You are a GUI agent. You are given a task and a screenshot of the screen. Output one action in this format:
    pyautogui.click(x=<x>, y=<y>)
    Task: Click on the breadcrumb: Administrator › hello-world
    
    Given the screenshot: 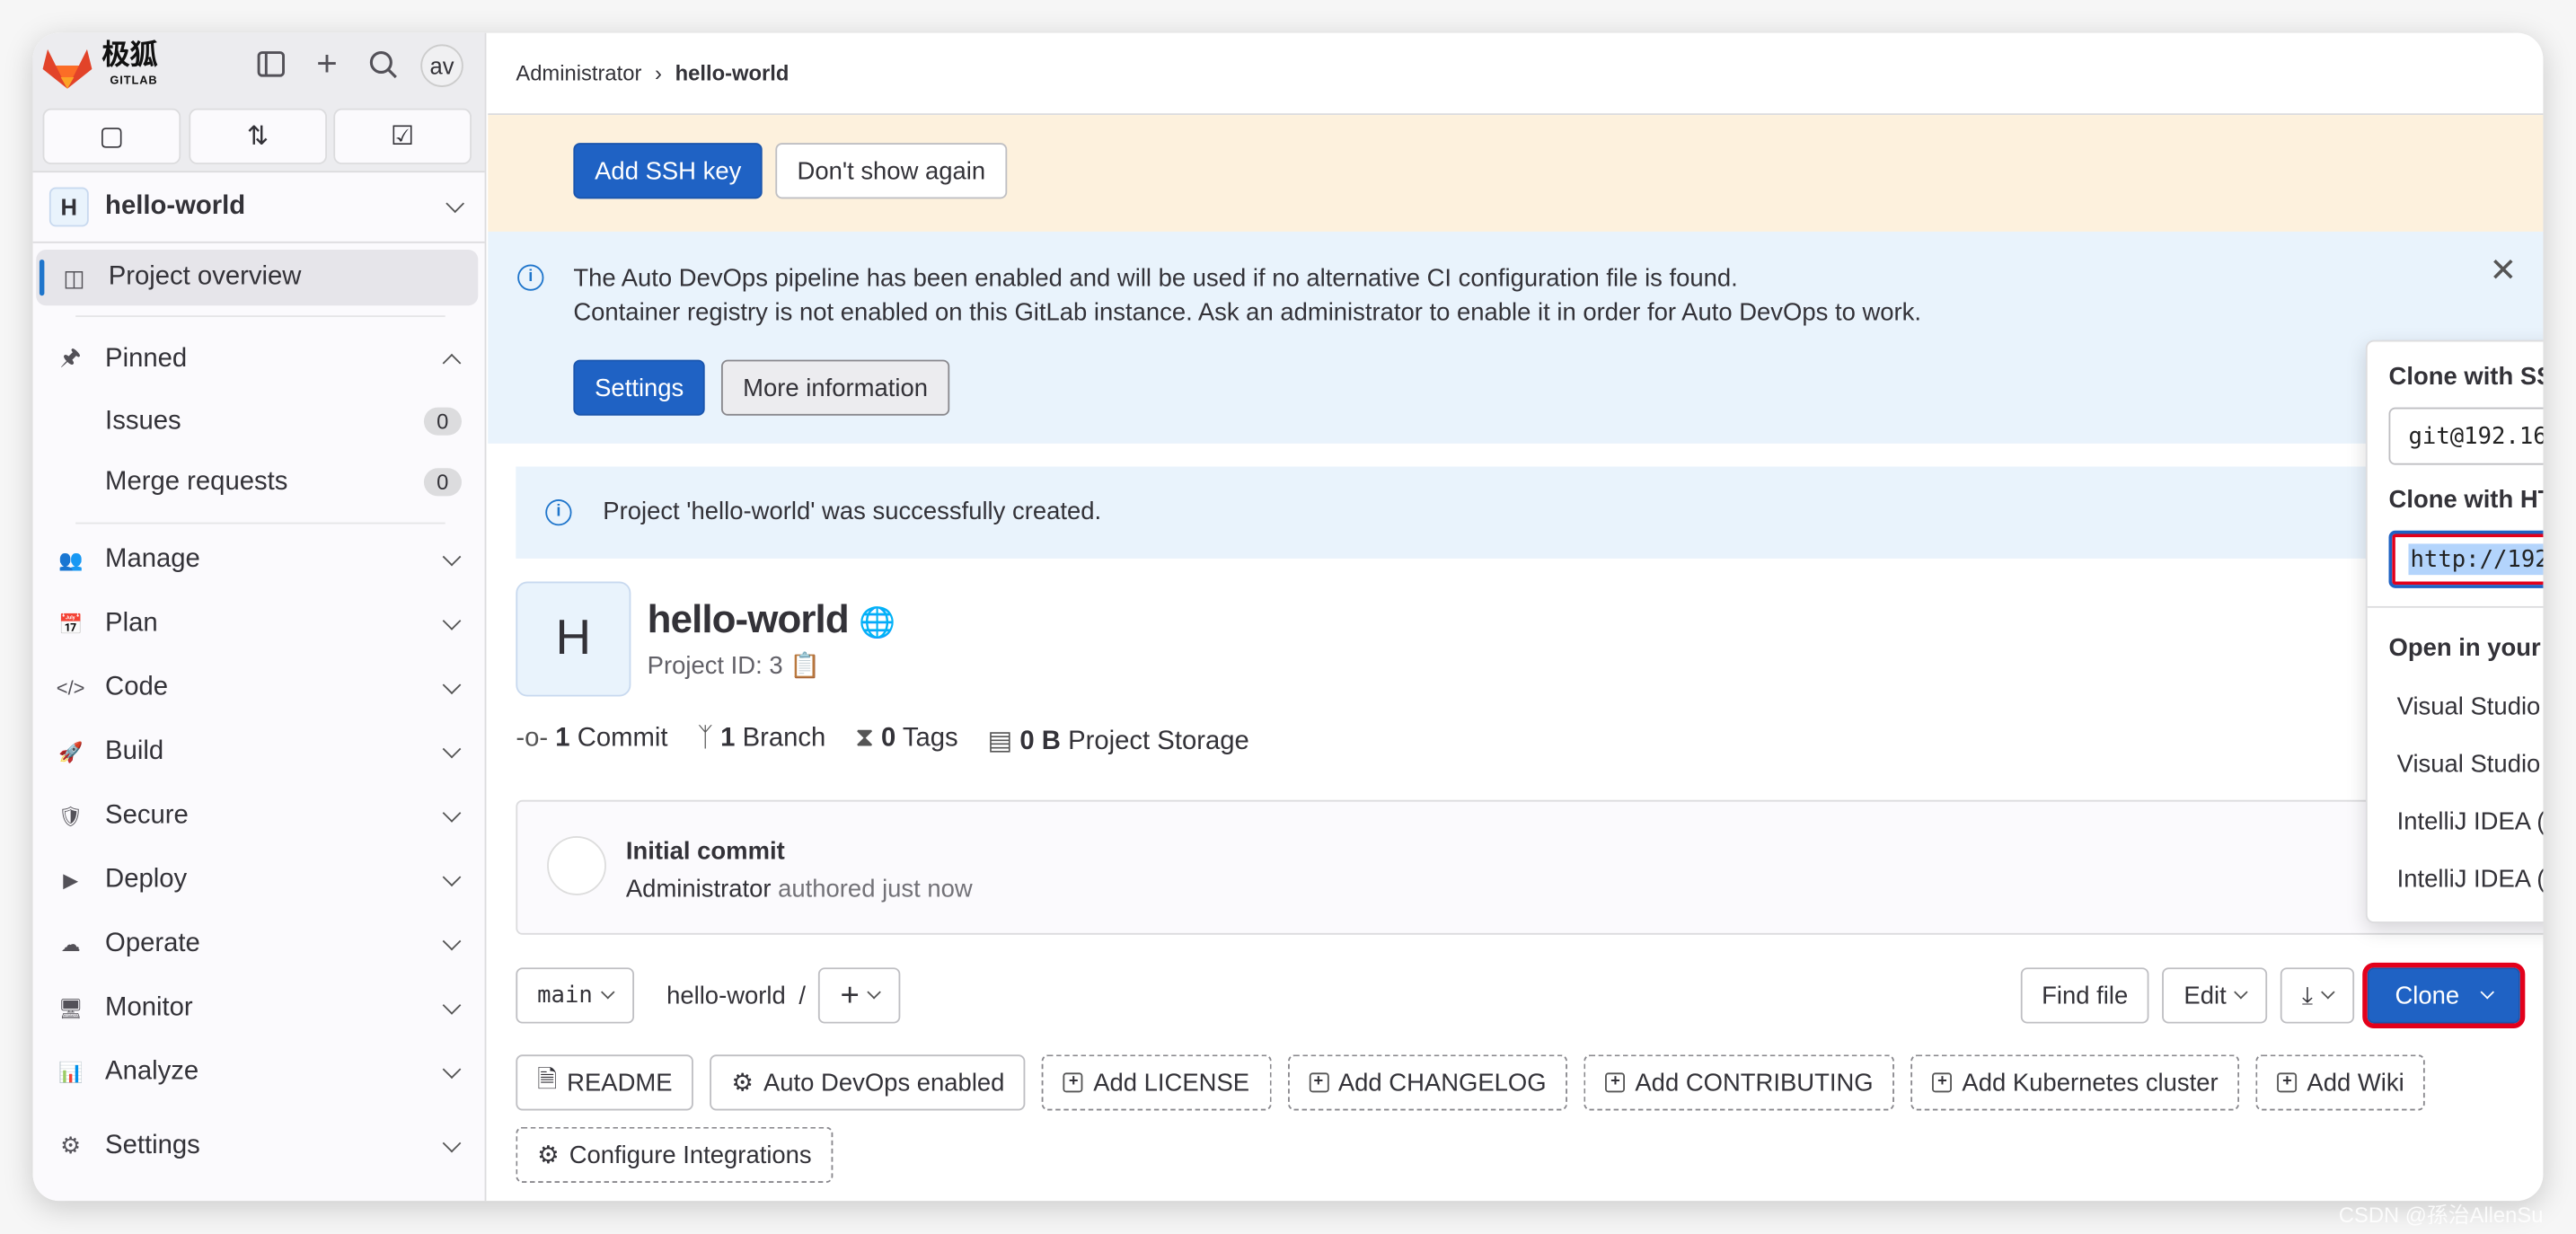 What is the action you would take?
    pyautogui.click(x=1516, y=74)
    